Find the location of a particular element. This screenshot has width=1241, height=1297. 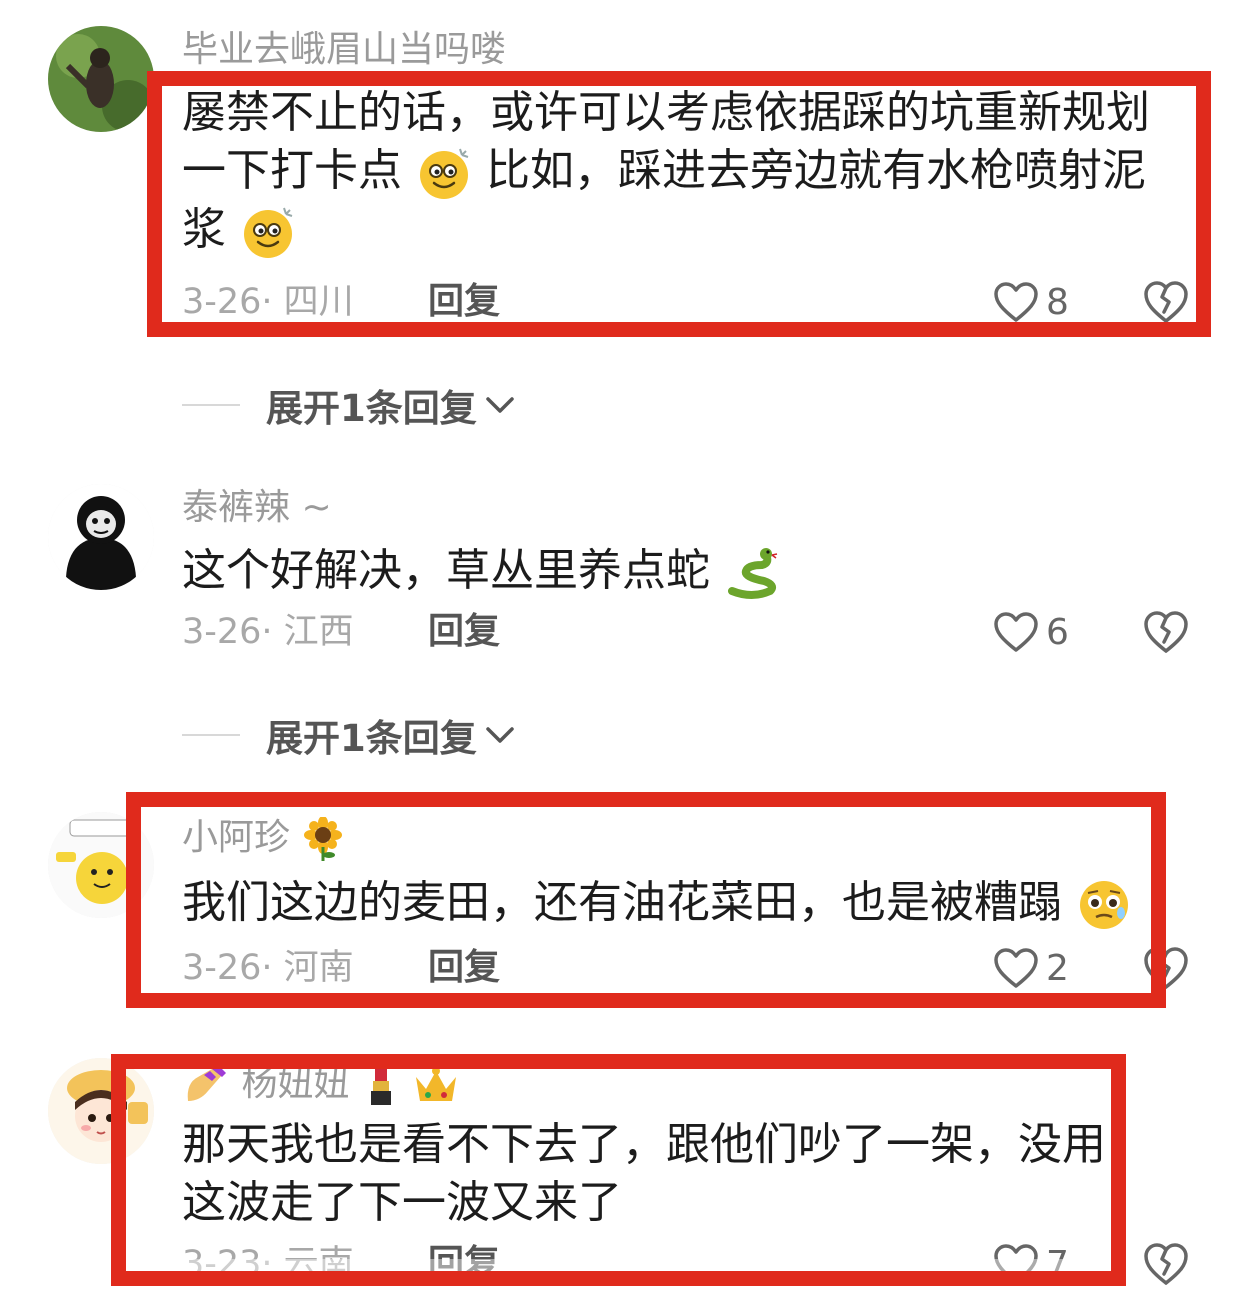

pleading-emoji is located at coordinates (1104, 905).